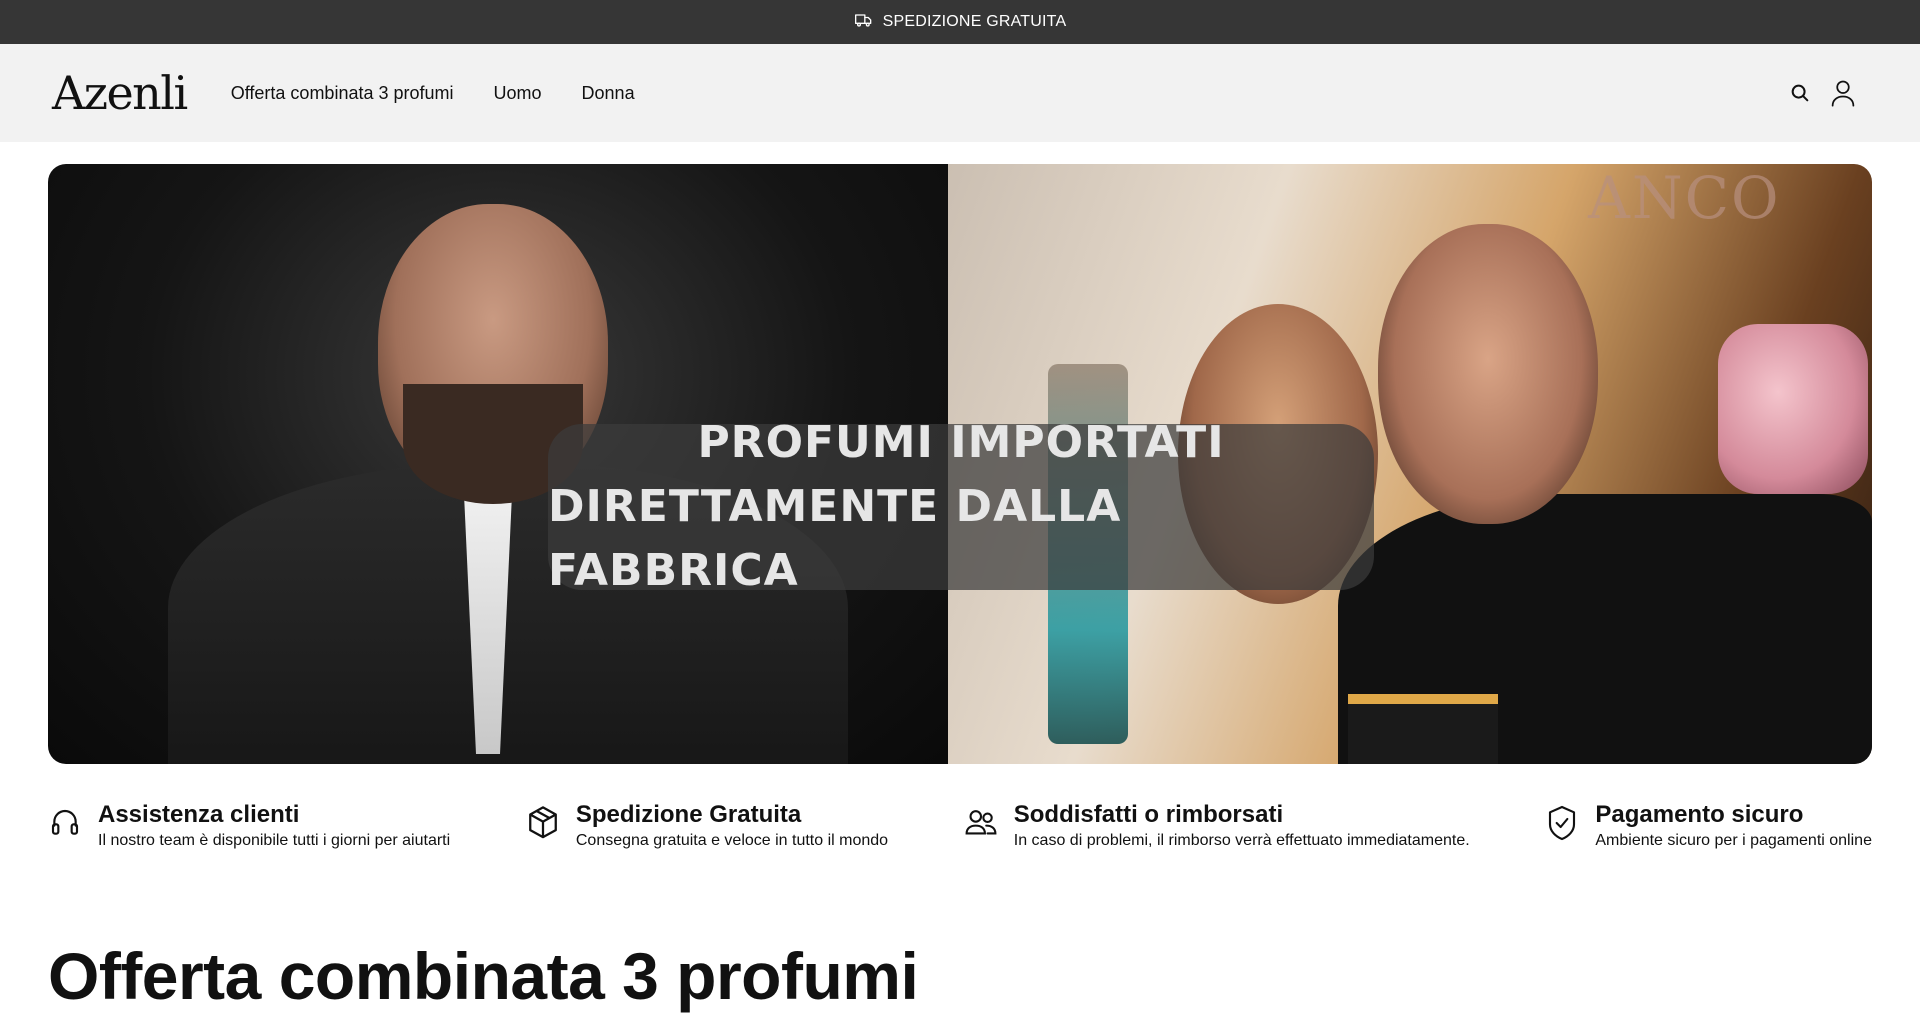  Describe the element at coordinates (961, 442) in the screenshot. I see `hero-headline-line1: PROFUMI IMPORTATI` at that location.